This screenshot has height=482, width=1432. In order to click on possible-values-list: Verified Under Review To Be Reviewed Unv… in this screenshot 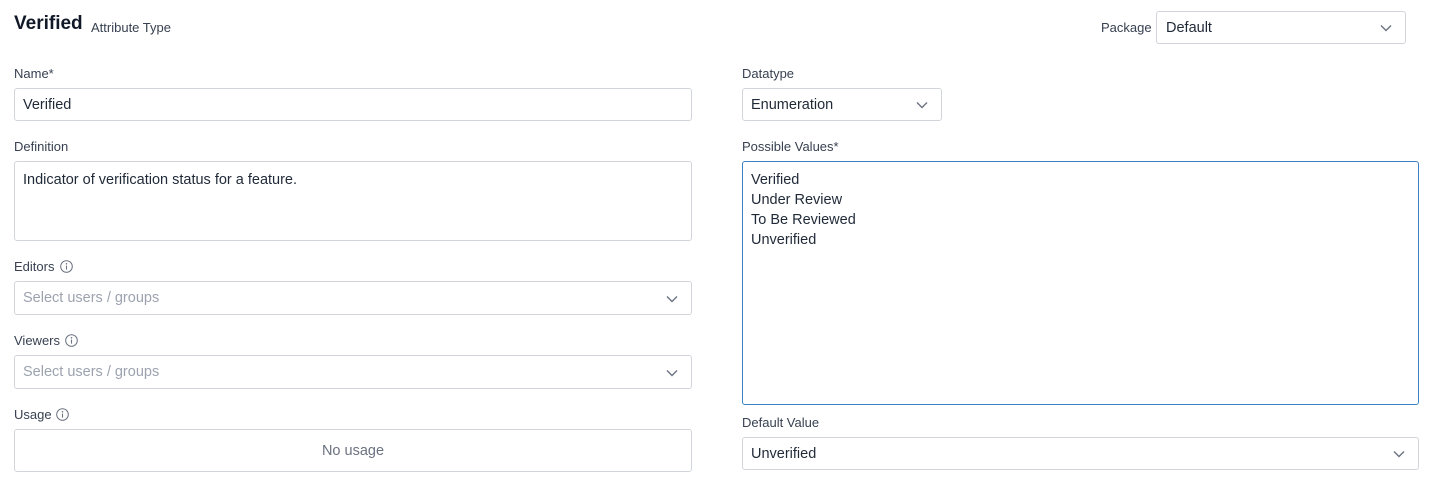, I will do `click(803, 210)`.